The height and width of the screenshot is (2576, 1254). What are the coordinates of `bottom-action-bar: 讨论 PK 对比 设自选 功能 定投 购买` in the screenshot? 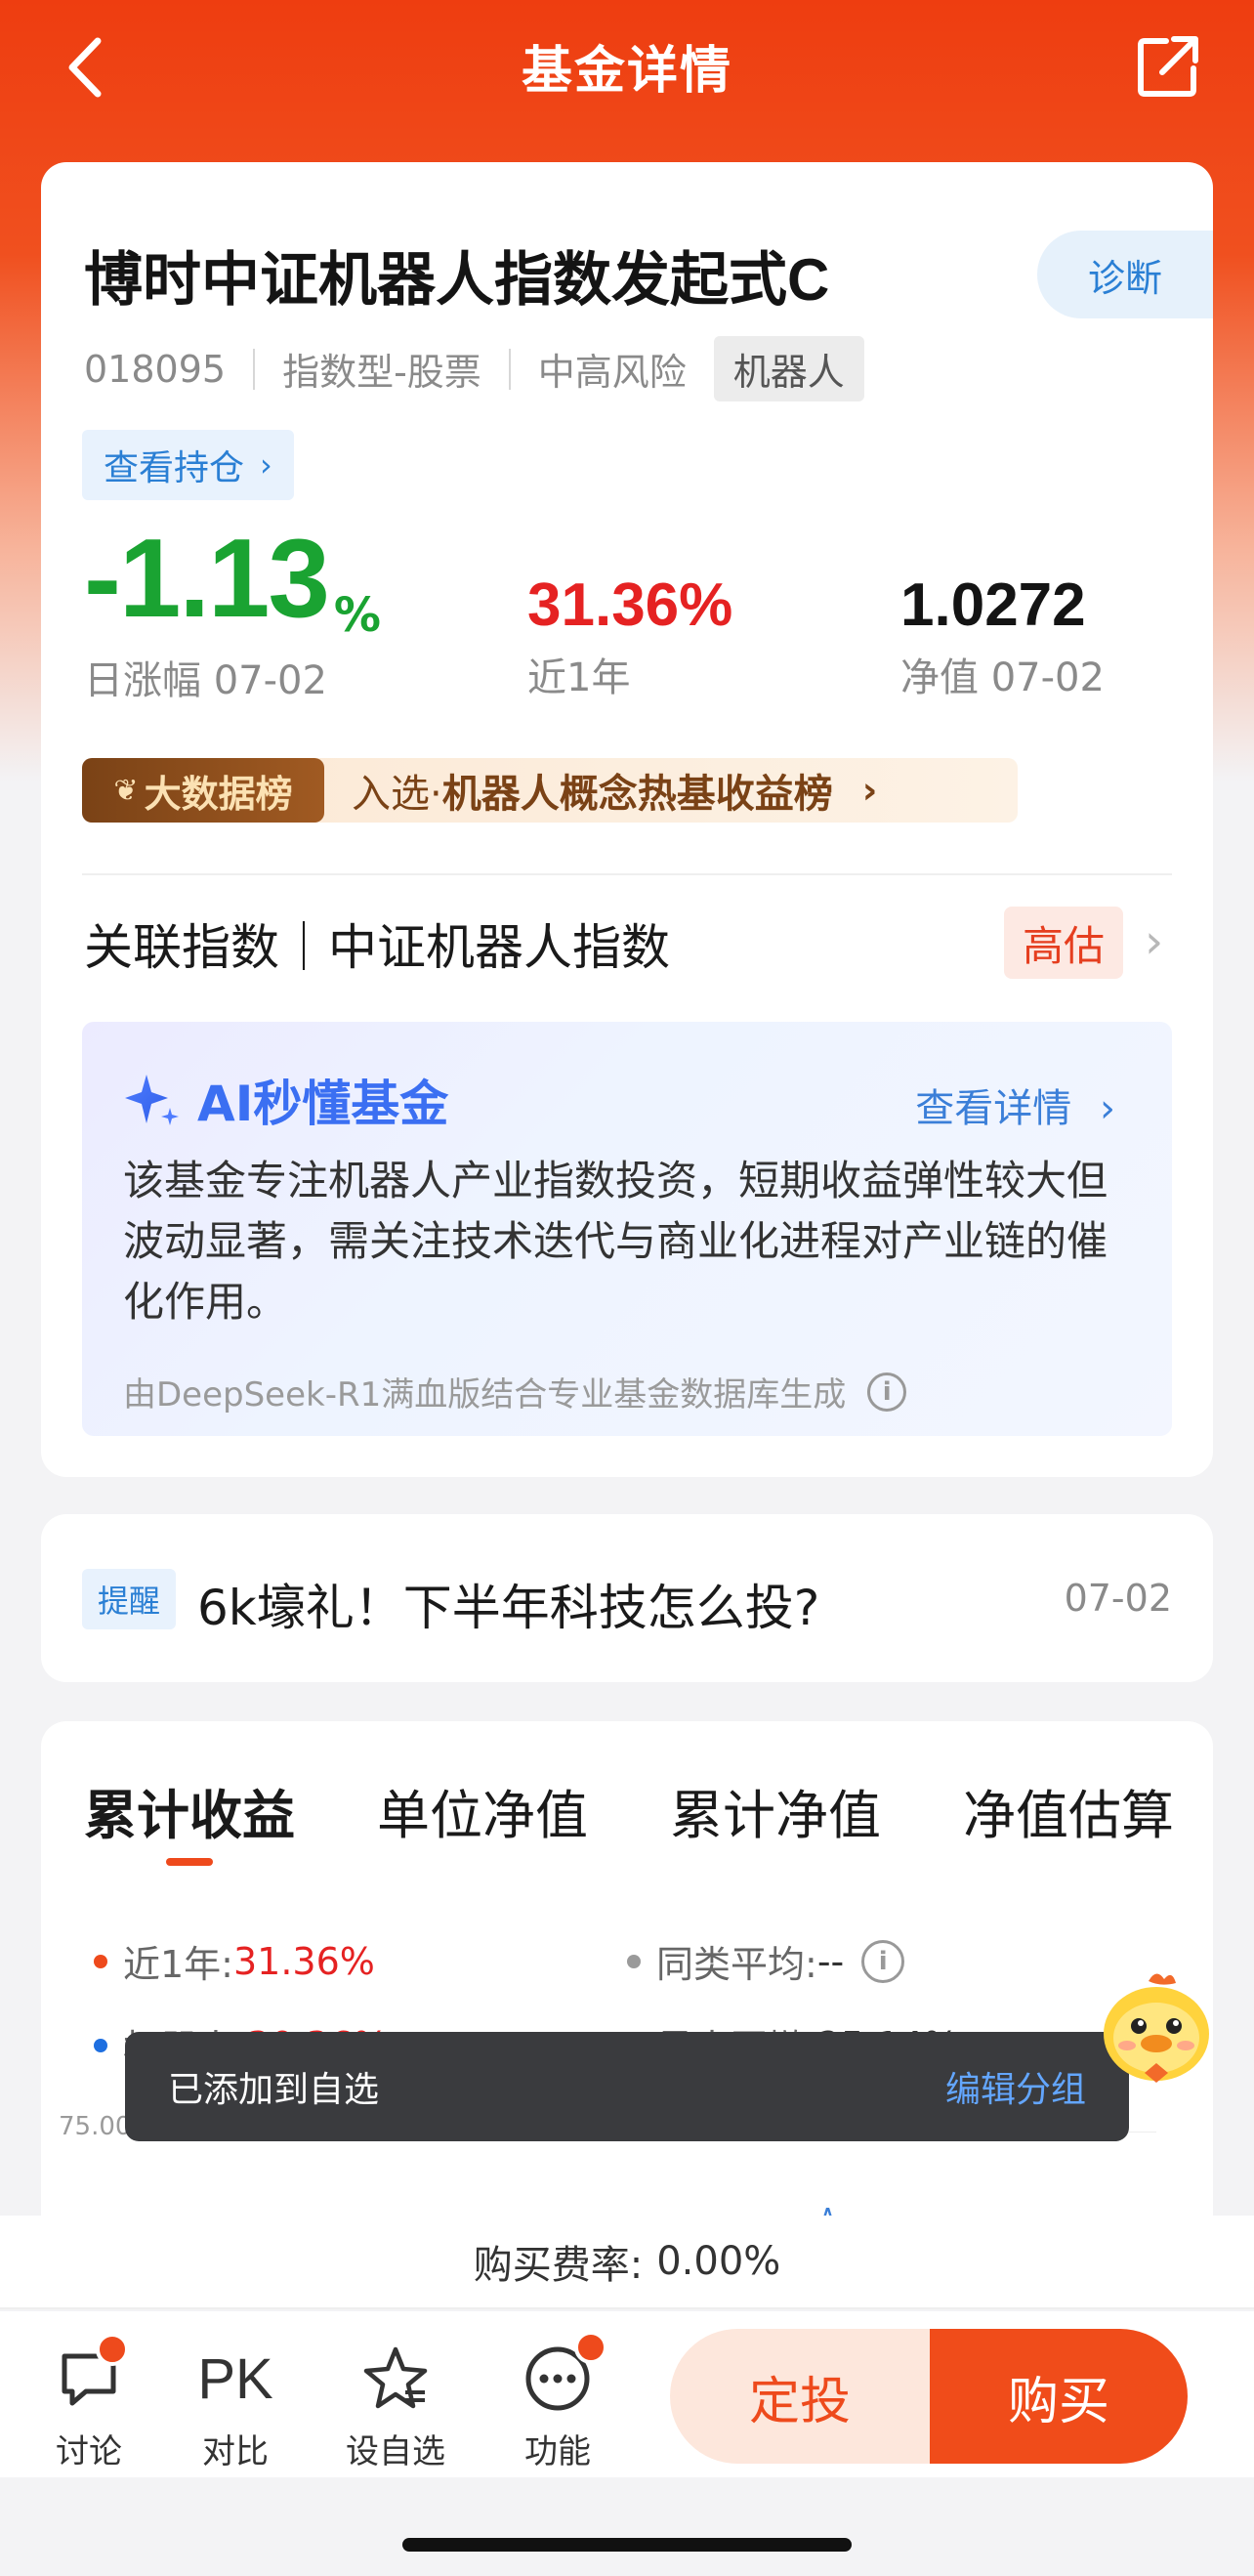 It's located at (627, 2394).